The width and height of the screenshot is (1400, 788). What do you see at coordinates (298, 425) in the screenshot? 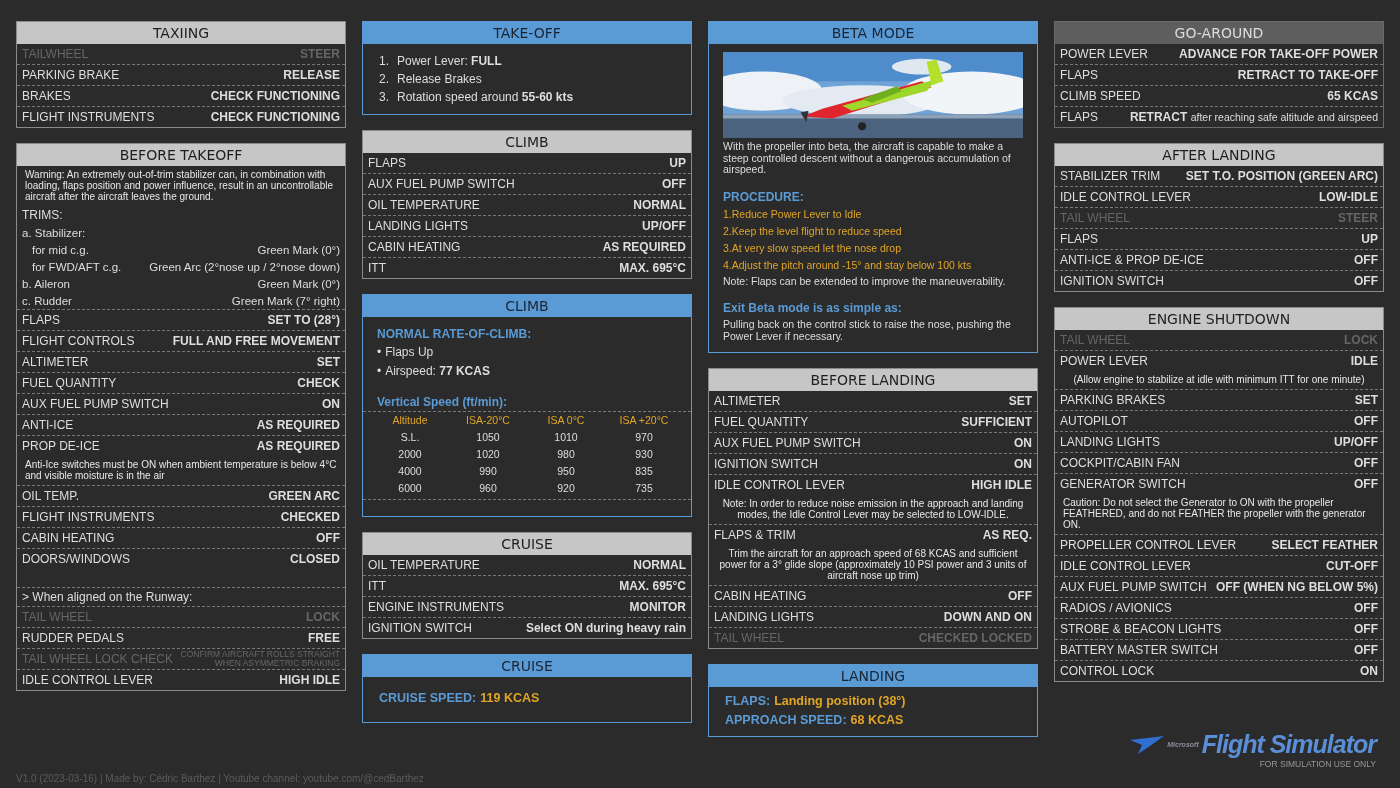
I see `item-value: AS REQUIRED` at bounding box center [298, 425].